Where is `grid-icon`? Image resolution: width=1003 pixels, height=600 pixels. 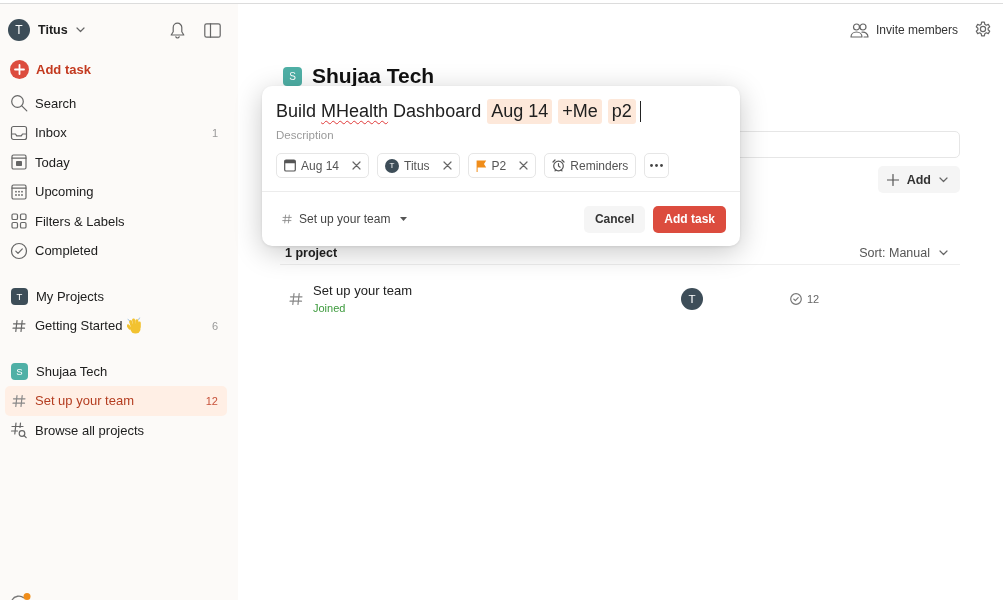 grid-icon is located at coordinates (19, 221).